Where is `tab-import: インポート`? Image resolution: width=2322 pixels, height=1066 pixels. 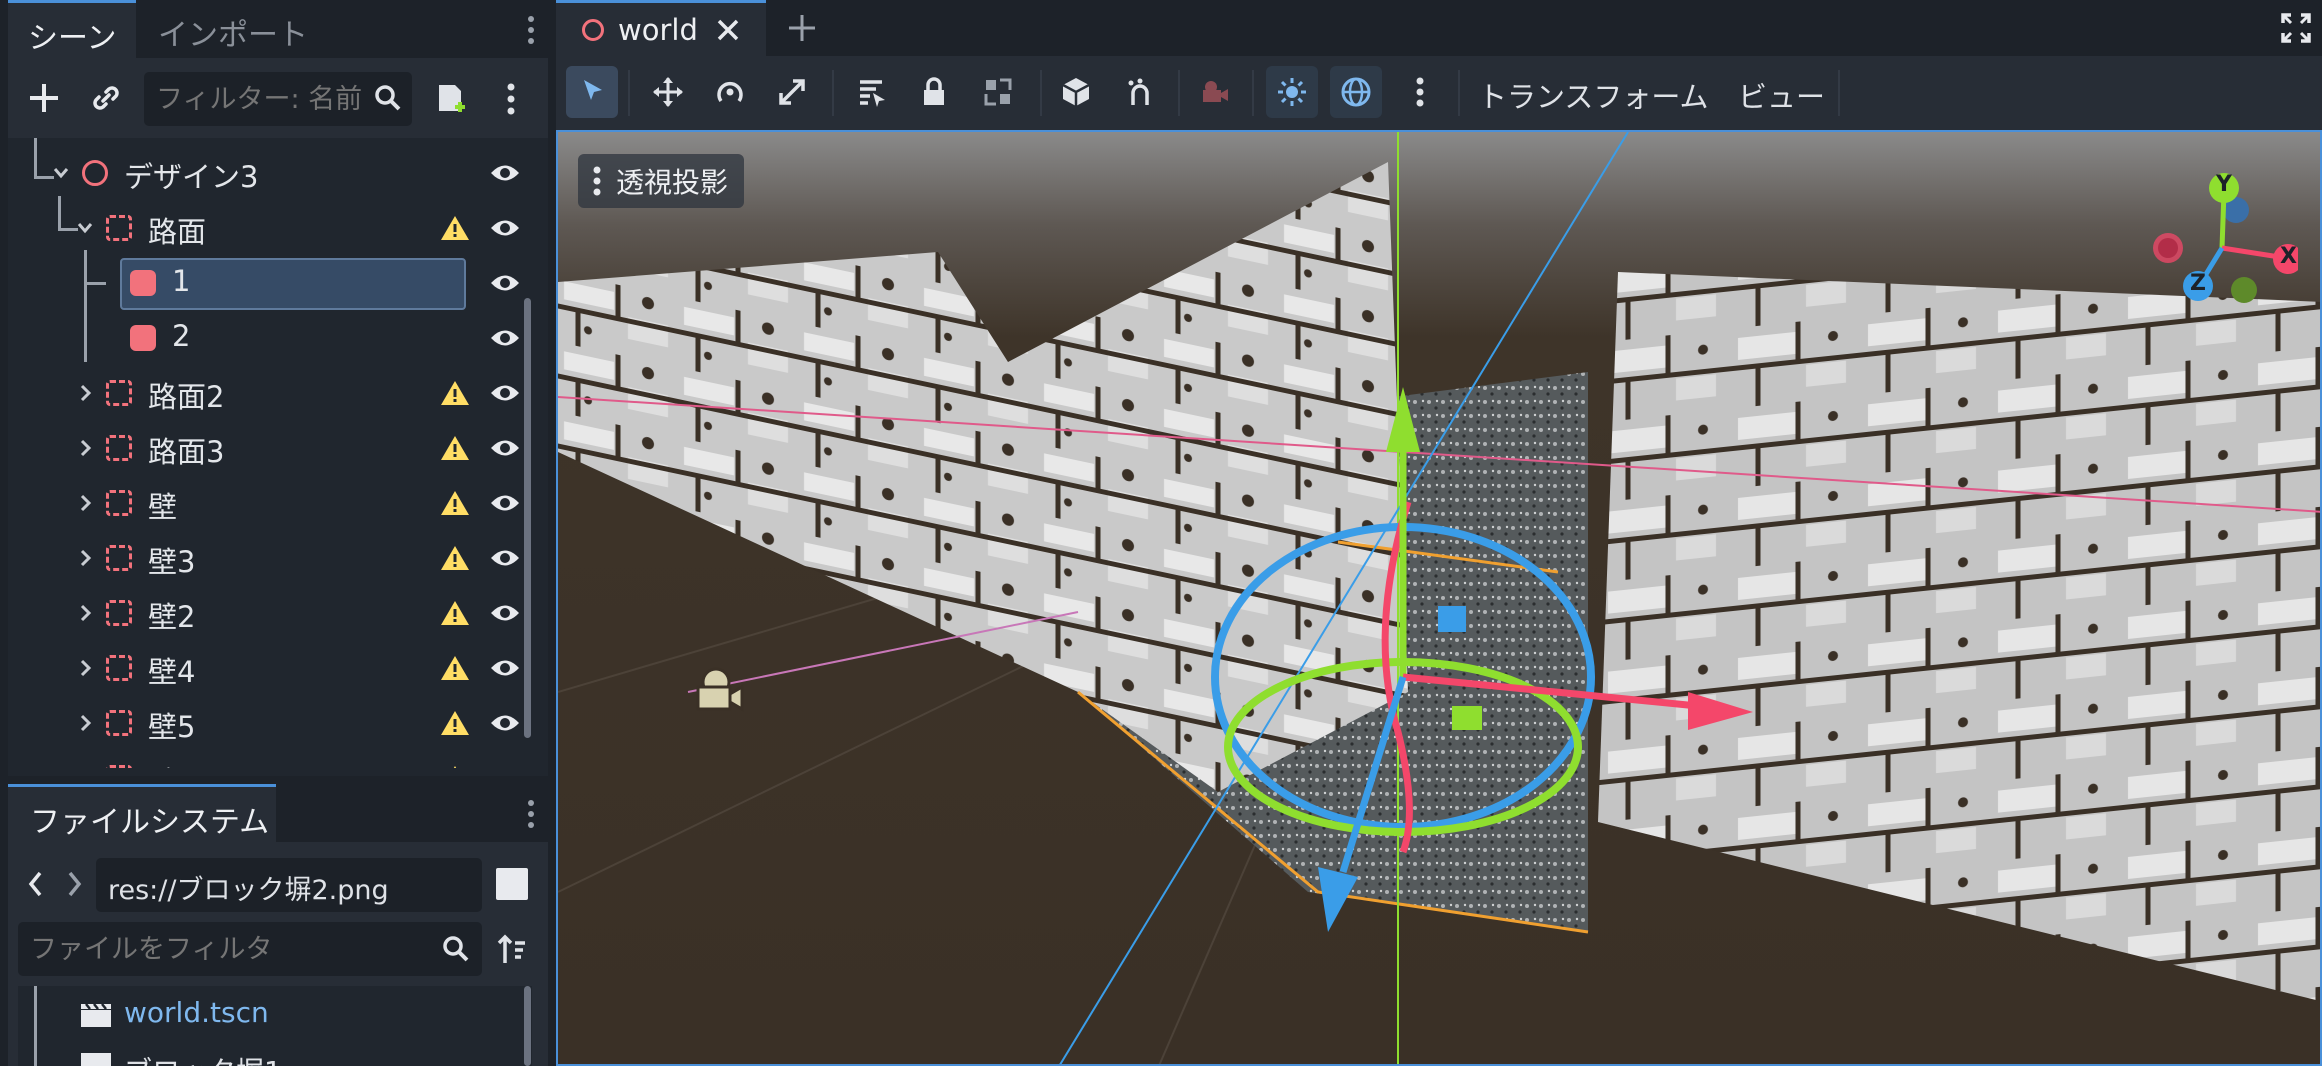
tab-import: インポート is located at coordinates (233, 32).